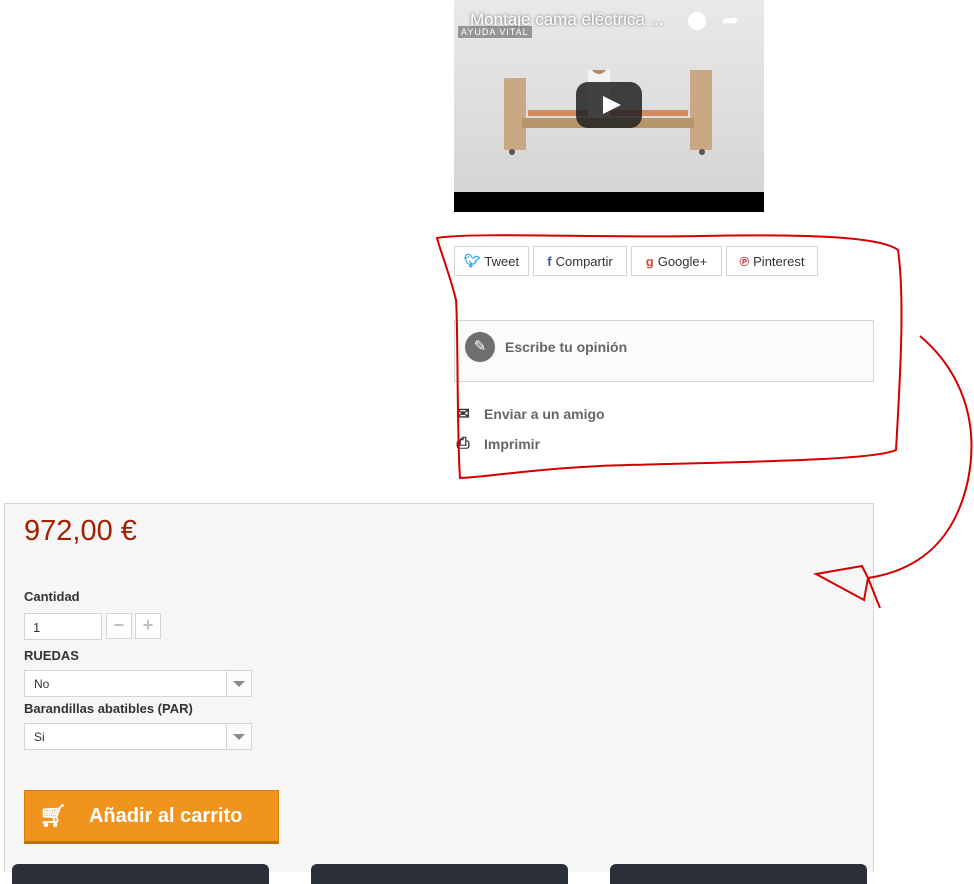 Image resolution: width=974 pixels, height=884 pixels. Describe the element at coordinates (779, 261) in the screenshot. I see `pinterest-label: Pinterest` at that location.